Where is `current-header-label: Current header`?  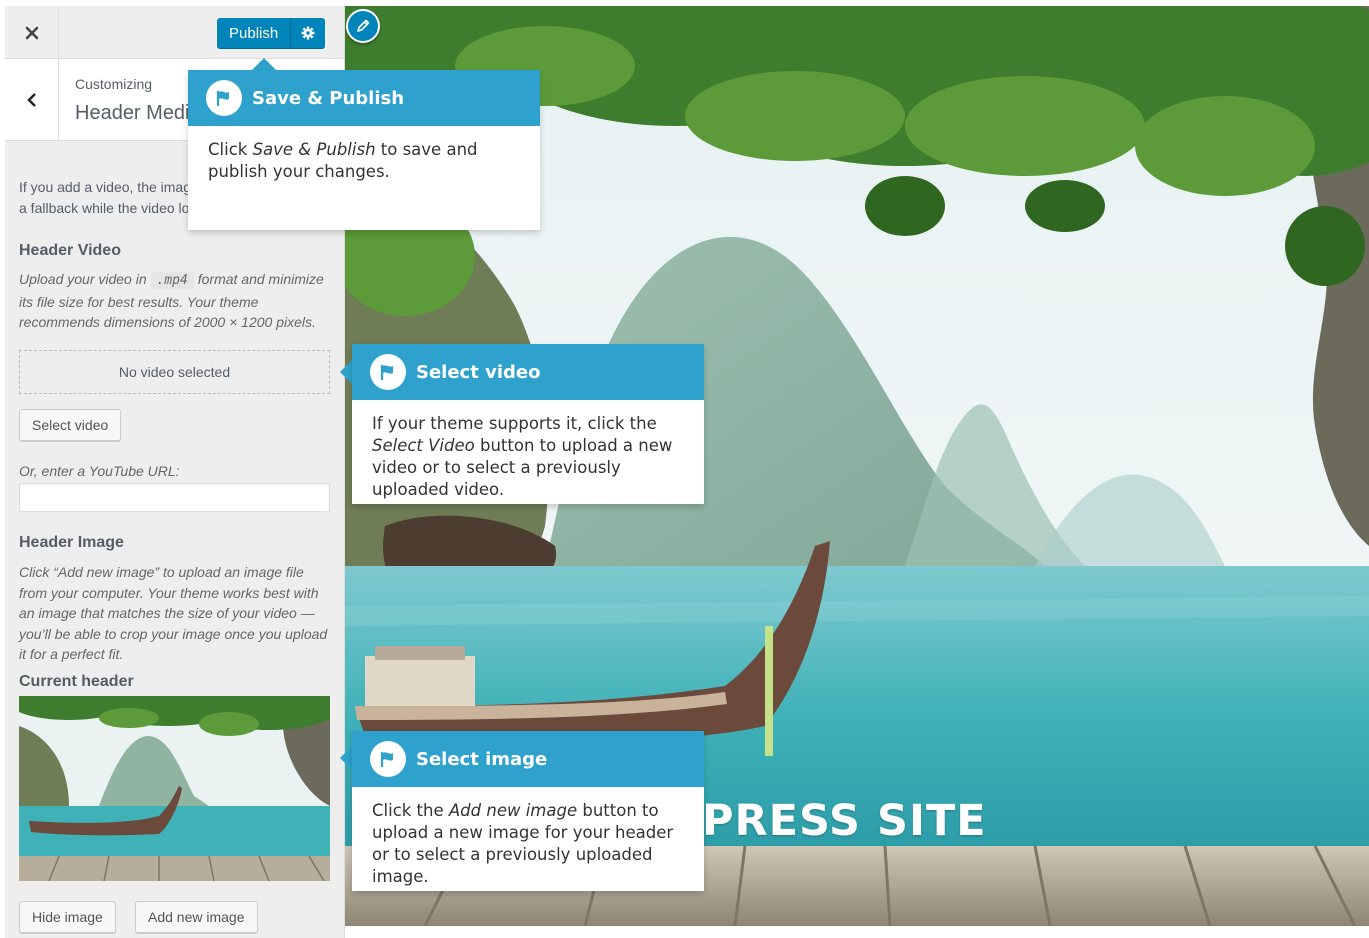 current-header-label: Current header is located at coordinates (76, 681).